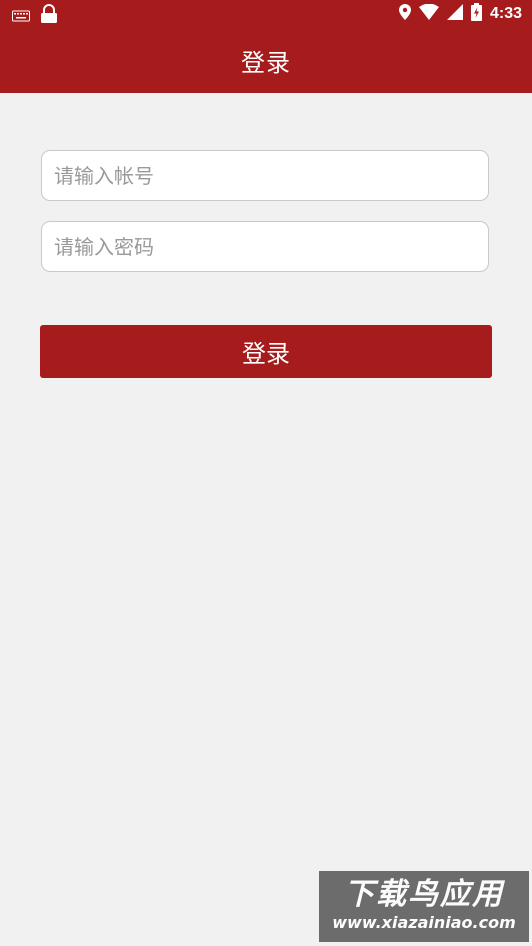 This screenshot has height=946, width=532. What do you see at coordinates (49, 16) in the screenshot?
I see `lock-icon` at bounding box center [49, 16].